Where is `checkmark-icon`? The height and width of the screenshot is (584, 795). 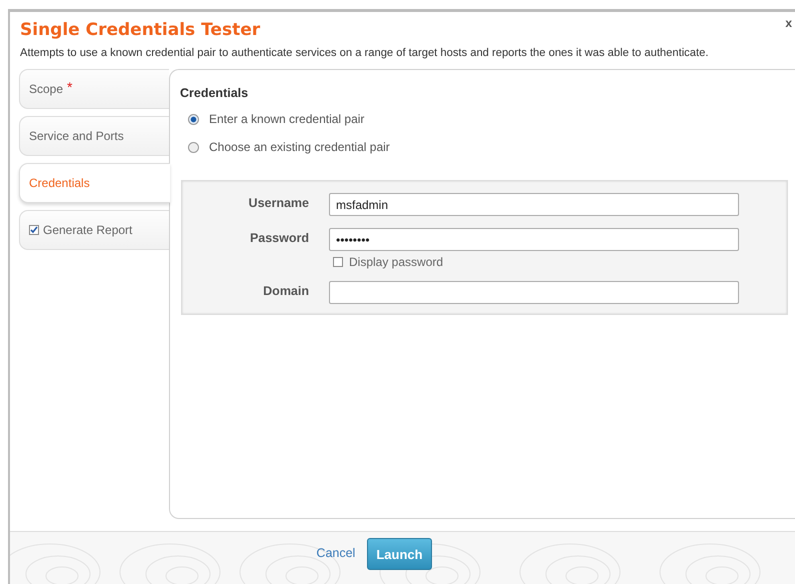 checkmark-icon is located at coordinates (34, 230).